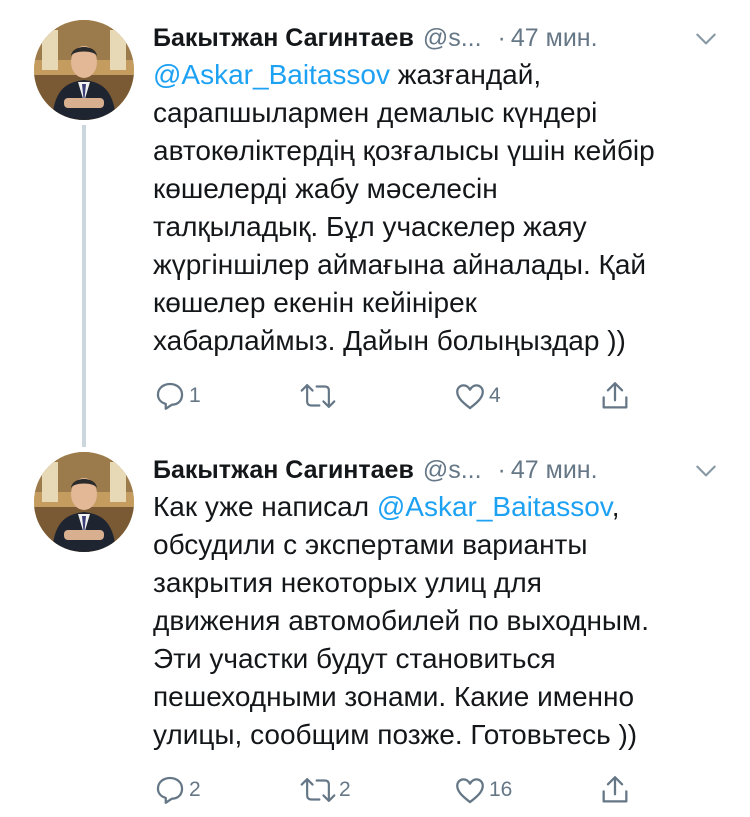 The height and width of the screenshot is (817, 750). What do you see at coordinates (465, 74) in the screenshot?
I see `tweet-text-line: жазғандай,` at bounding box center [465, 74].